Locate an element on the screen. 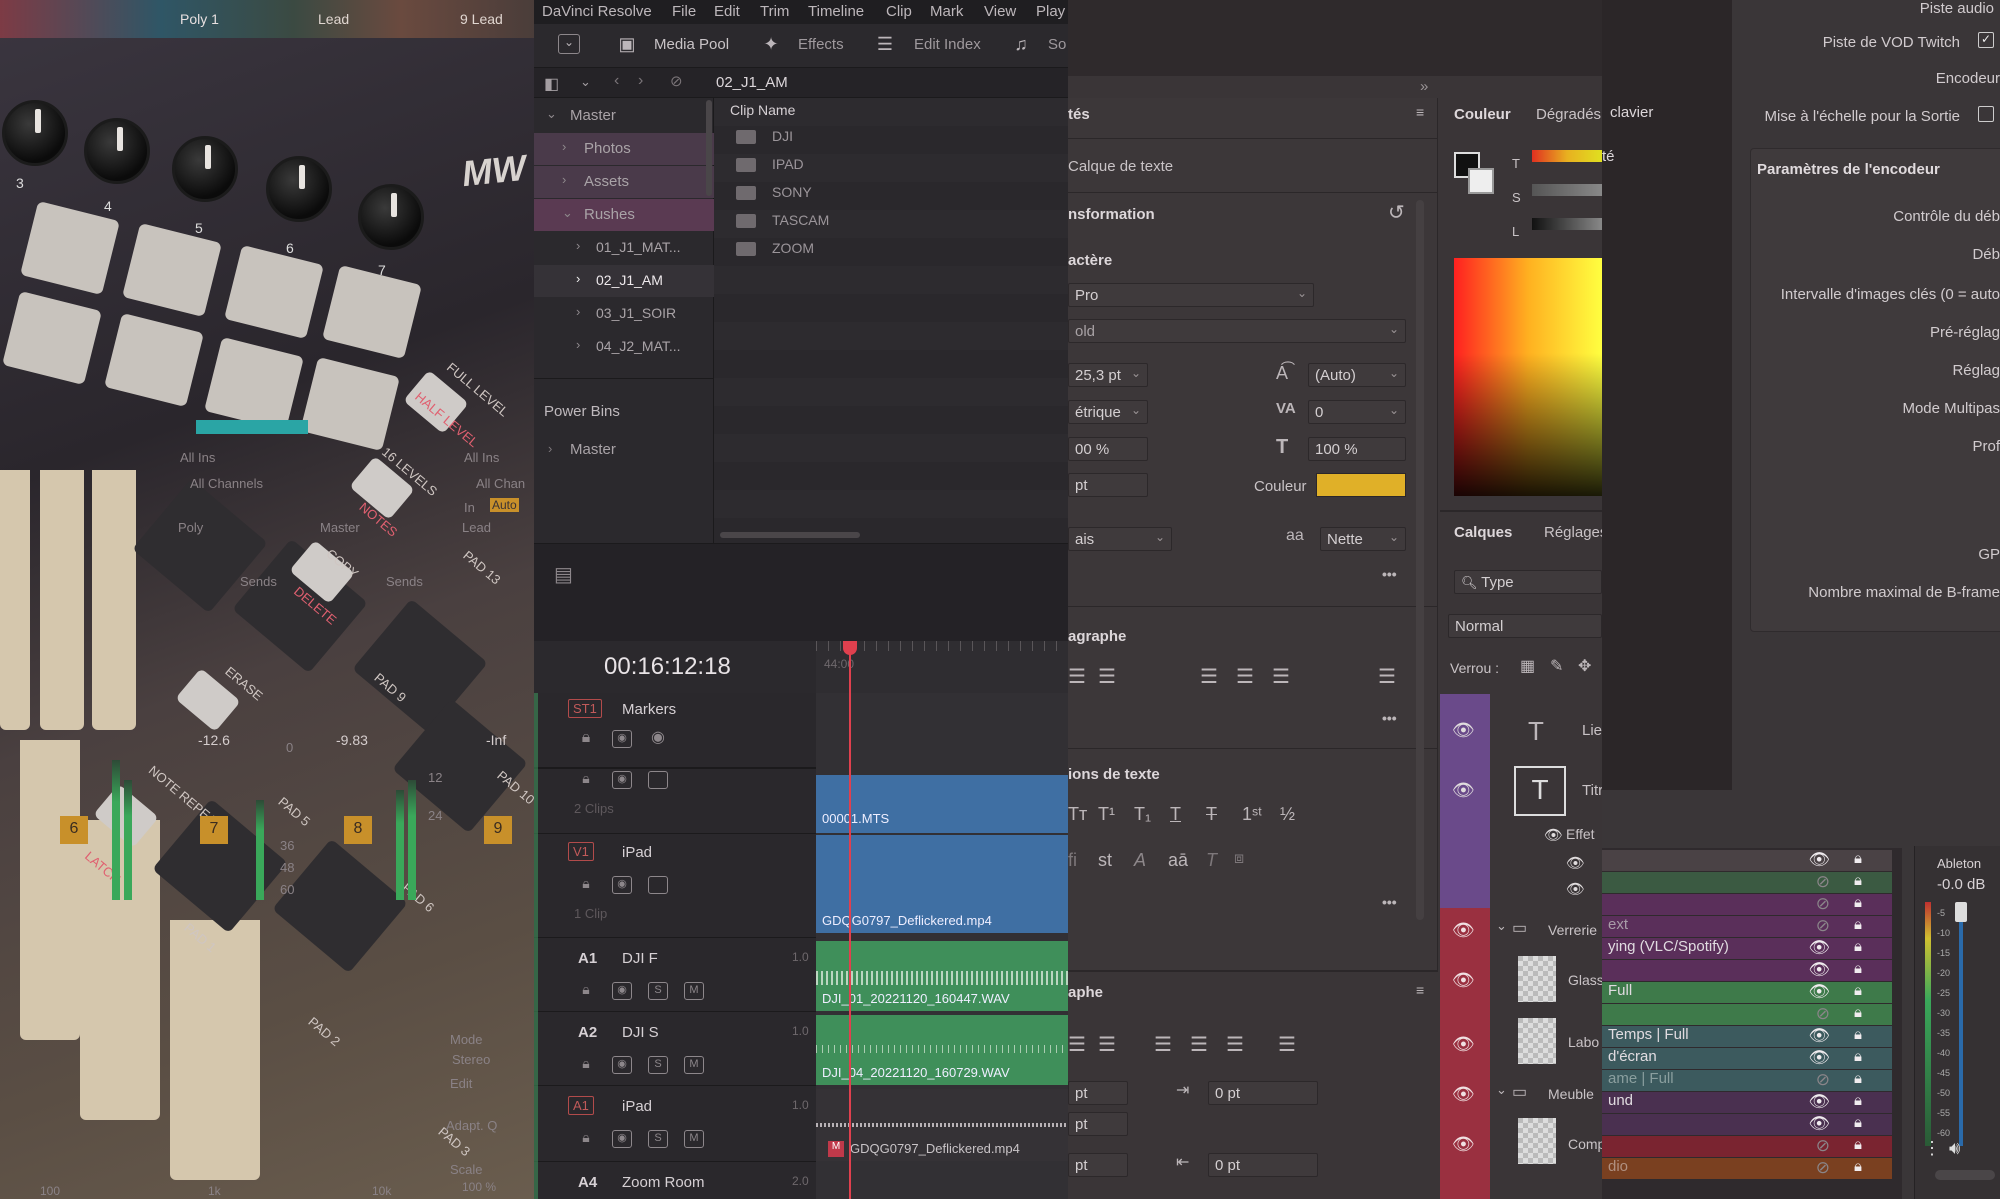 This screenshot has height=1199, width=2000. align-left-icon: ☰ is located at coordinates (1077, 676).